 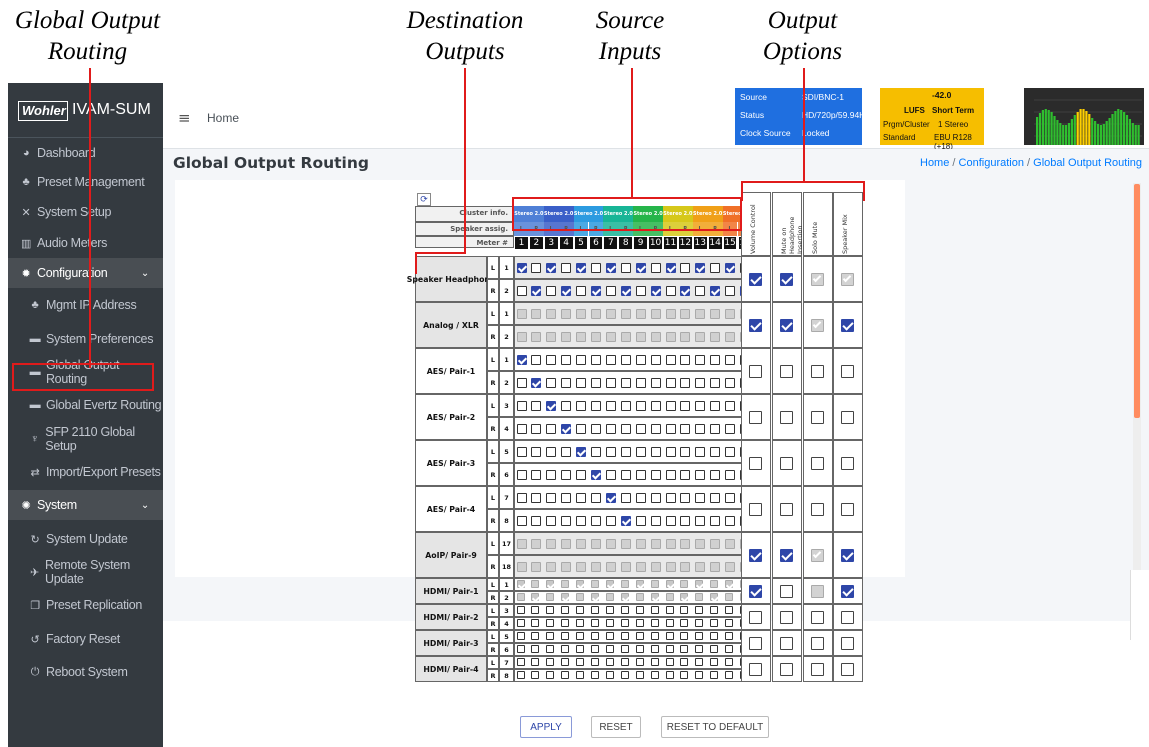 What do you see at coordinates (85, 273) in the screenshot?
I see `sidebar-item-configuration: ✹ Configuration ⌄` at bounding box center [85, 273].